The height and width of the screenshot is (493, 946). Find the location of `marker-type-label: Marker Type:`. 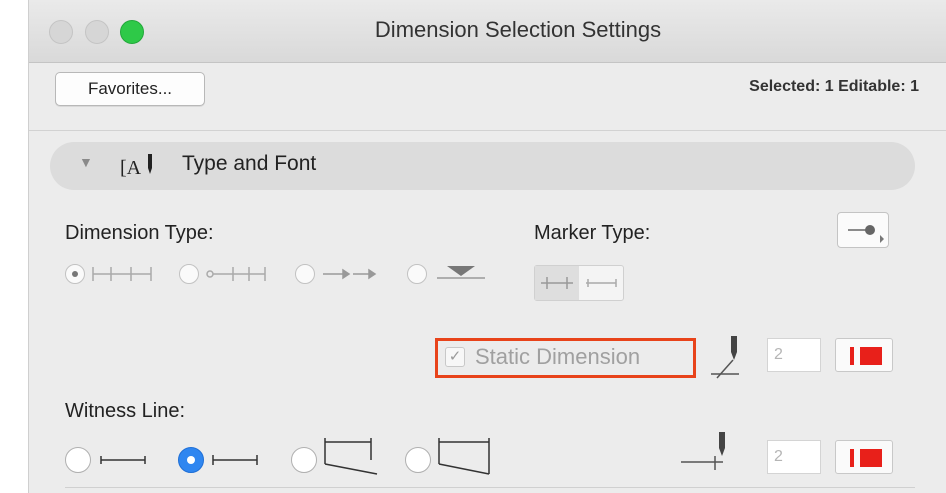

marker-type-label: Marker Type: is located at coordinates (592, 233).